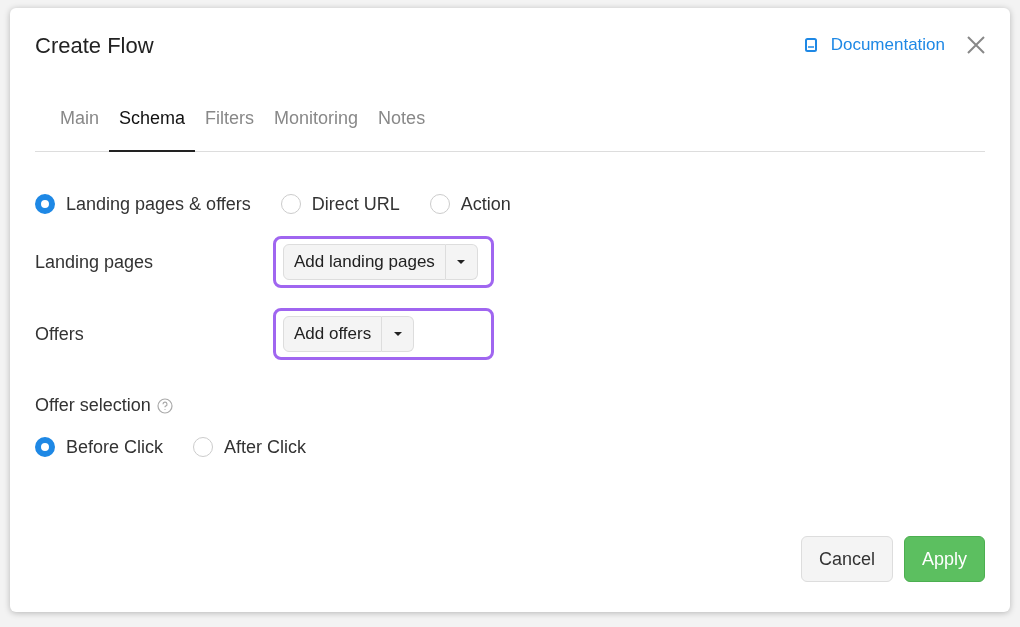 This screenshot has width=1020, height=627. Describe the element at coordinates (152, 128) in the screenshot. I see `tab: Schema` at that location.